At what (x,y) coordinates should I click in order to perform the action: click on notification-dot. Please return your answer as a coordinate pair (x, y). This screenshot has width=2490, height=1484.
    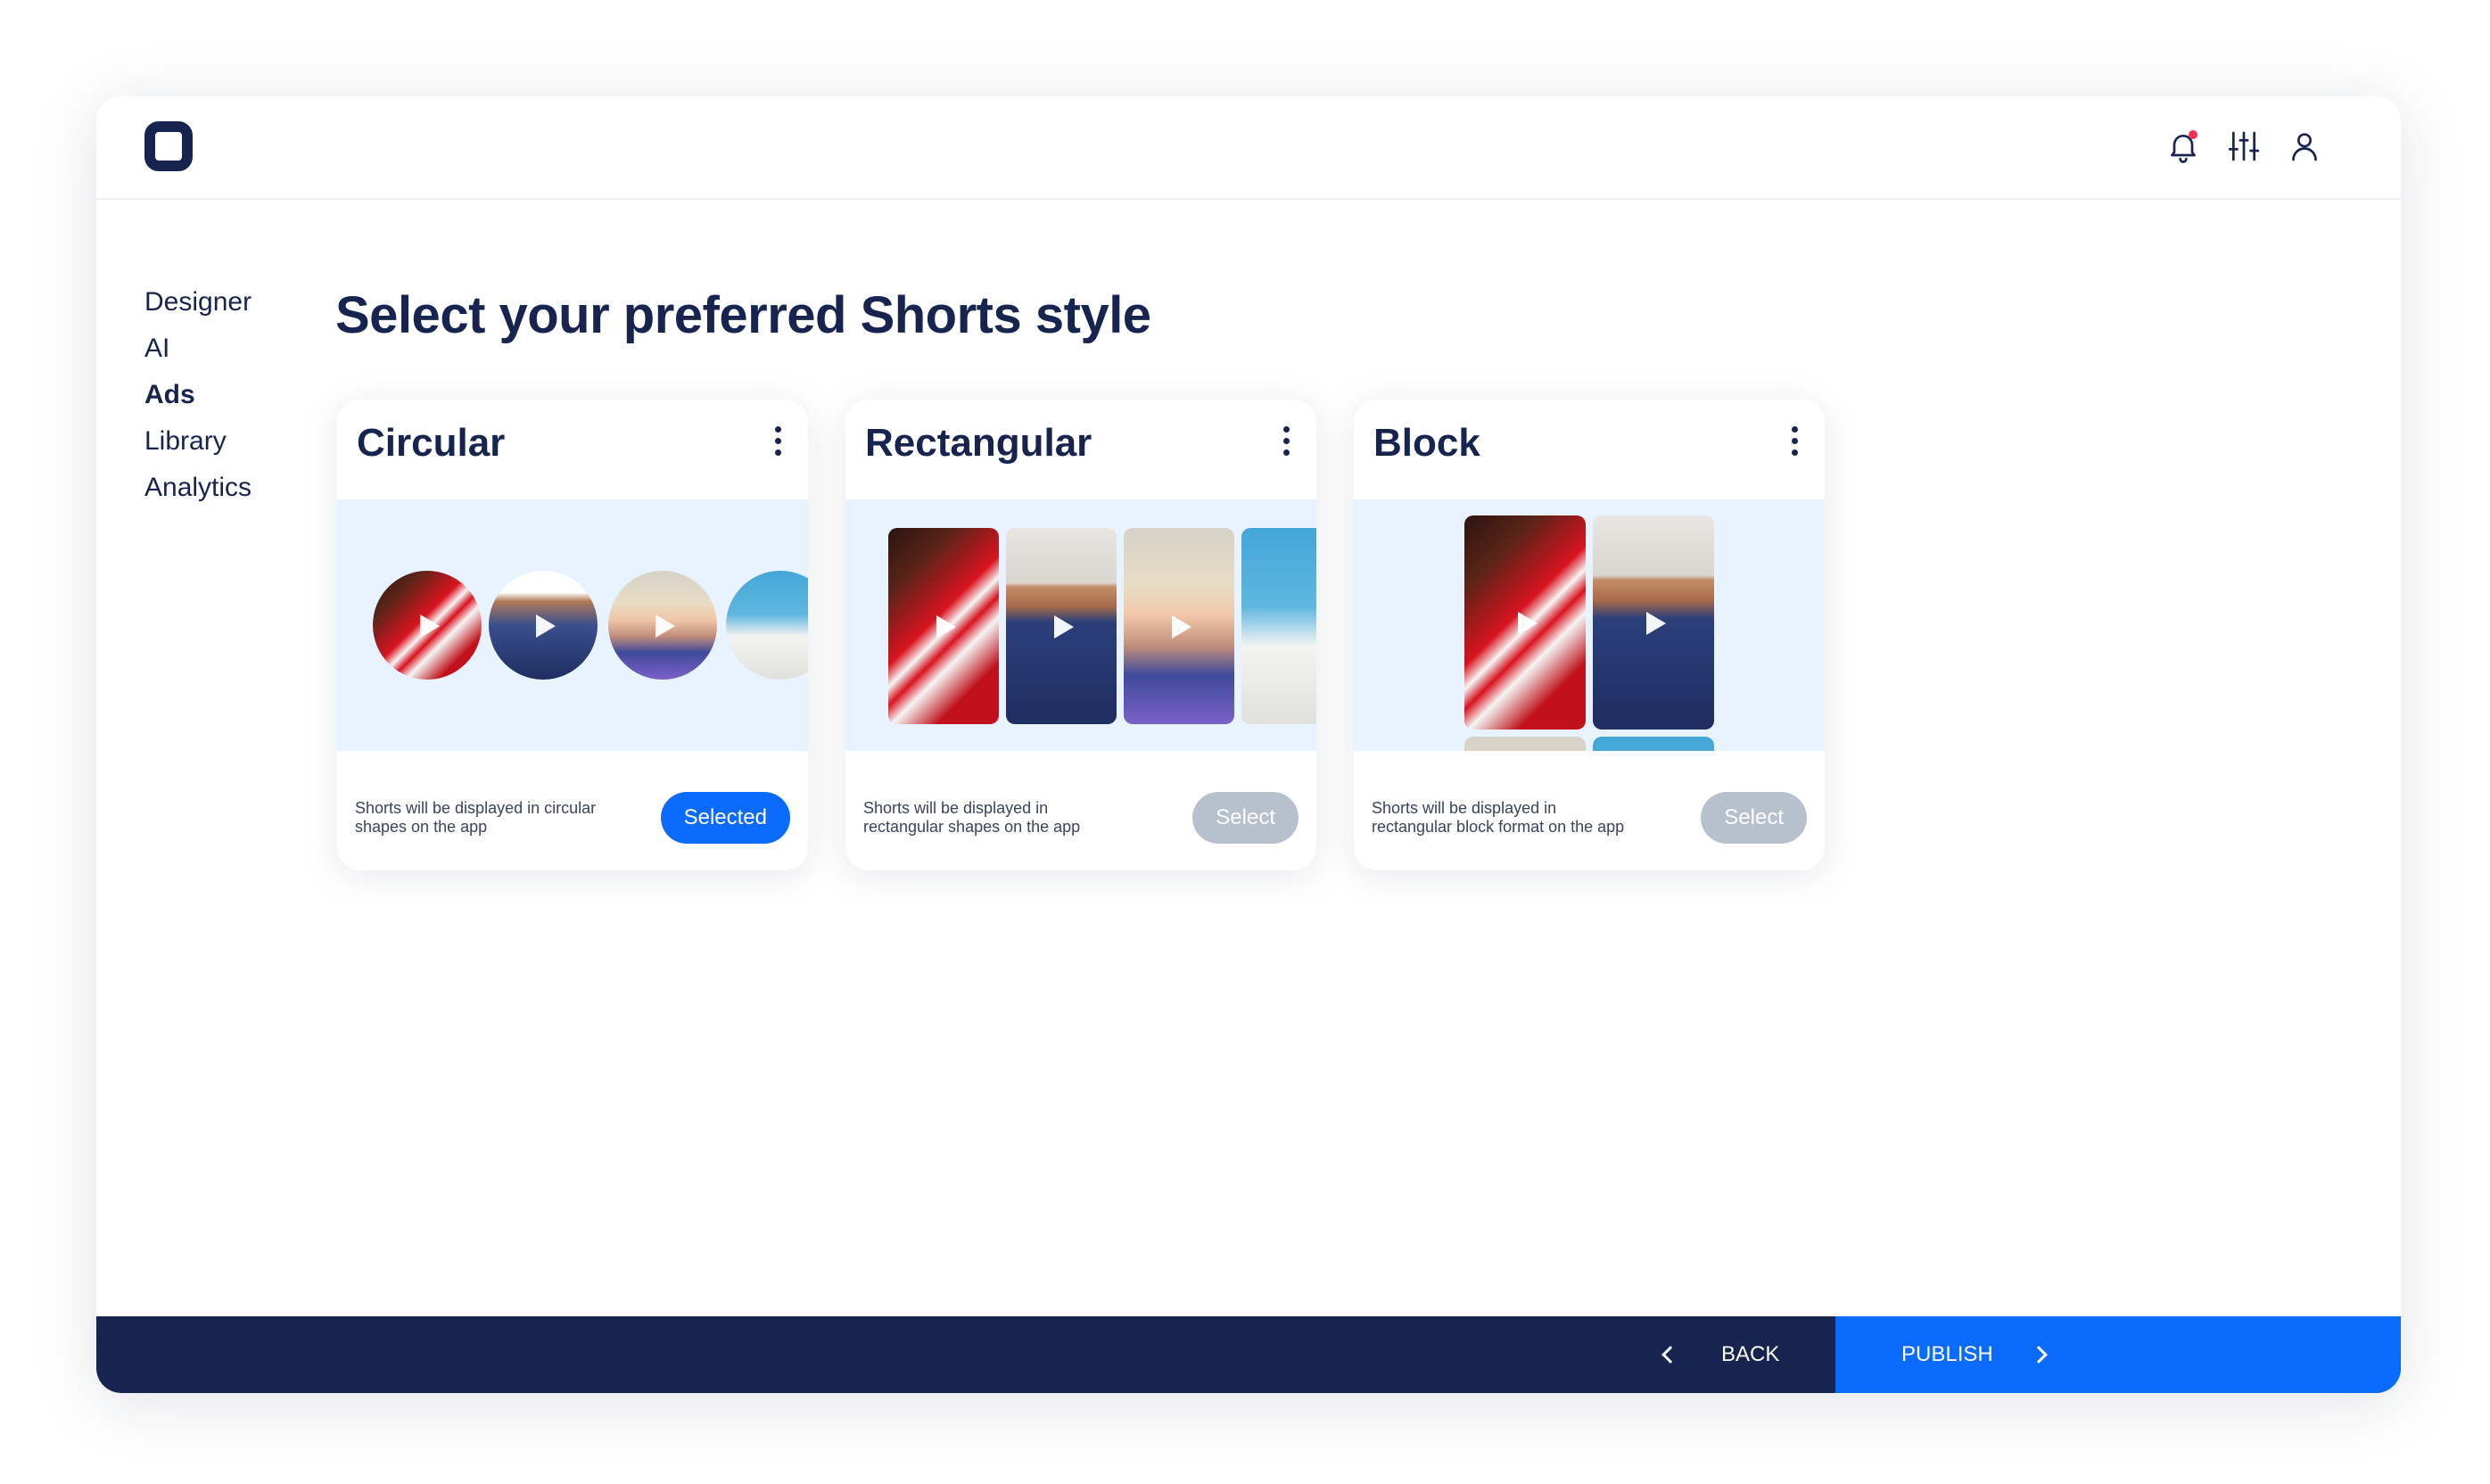
    Looking at the image, I should click on (2193, 134).